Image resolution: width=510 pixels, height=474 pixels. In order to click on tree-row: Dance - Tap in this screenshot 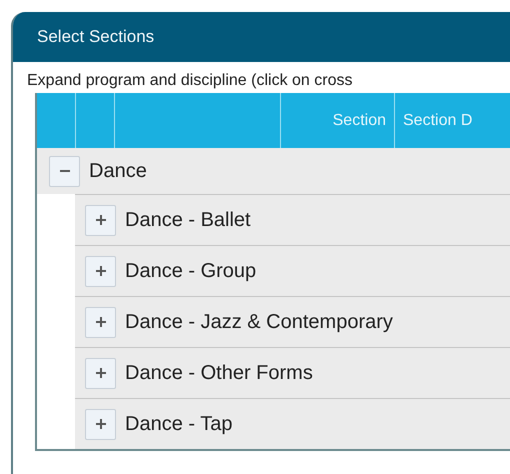, I will do `click(292, 423)`.